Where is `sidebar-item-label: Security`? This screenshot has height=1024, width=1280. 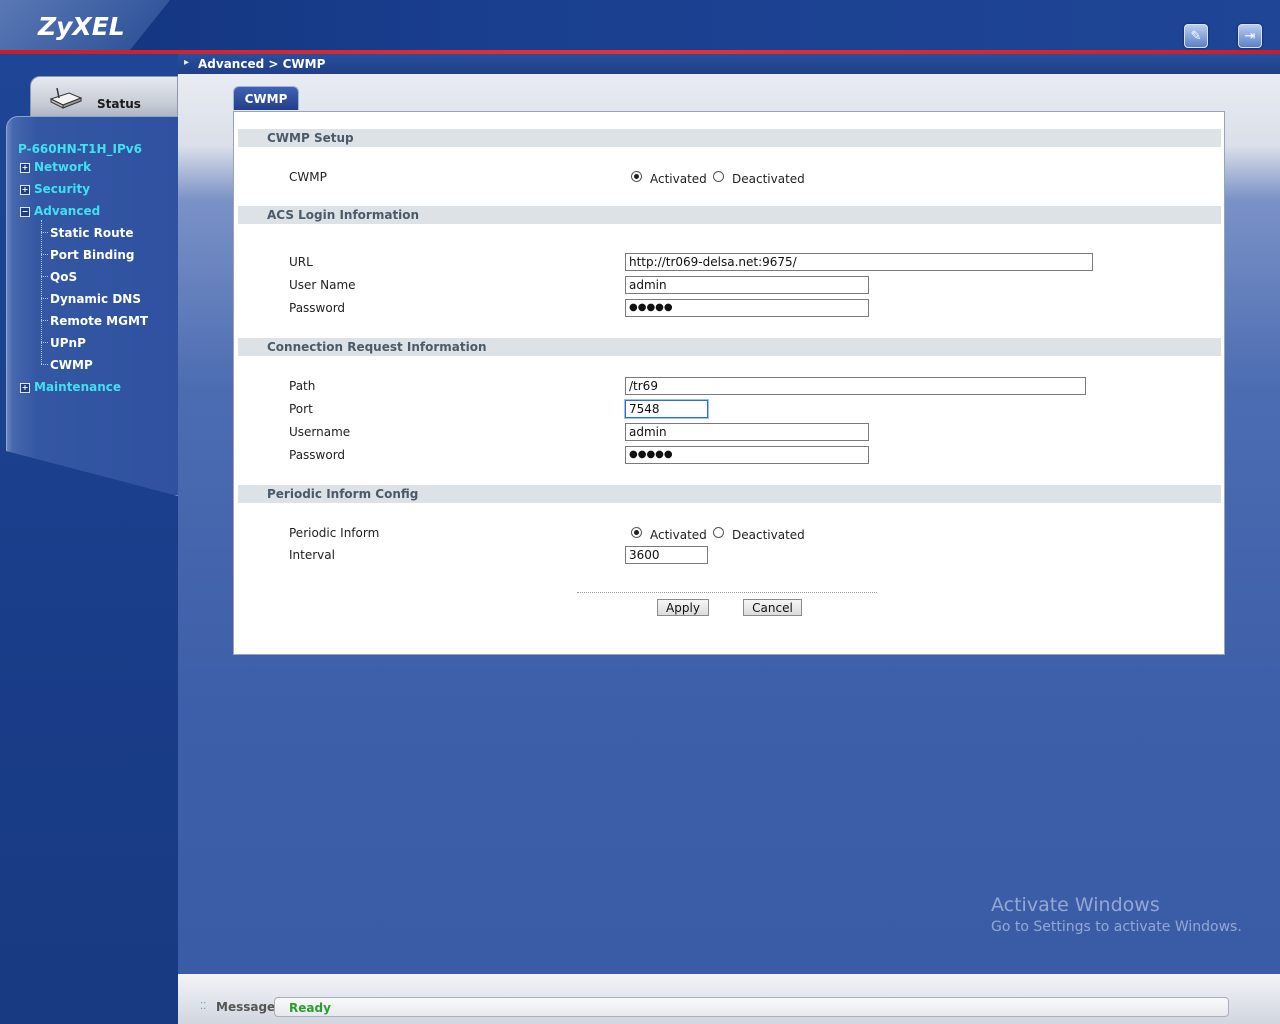 sidebar-item-label: Security is located at coordinates (62, 189).